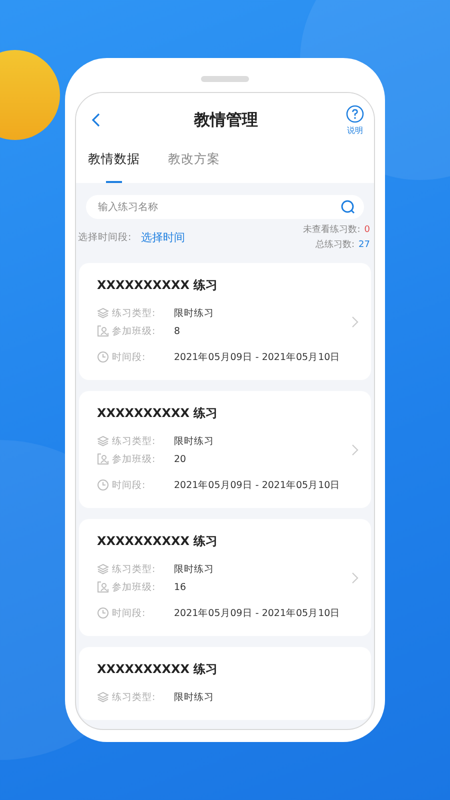 This screenshot has height=800, width=450. Describe the element at coordinates (343, 244) in the screenshot. I see `count-stat: 总练习数: 27` at that location.